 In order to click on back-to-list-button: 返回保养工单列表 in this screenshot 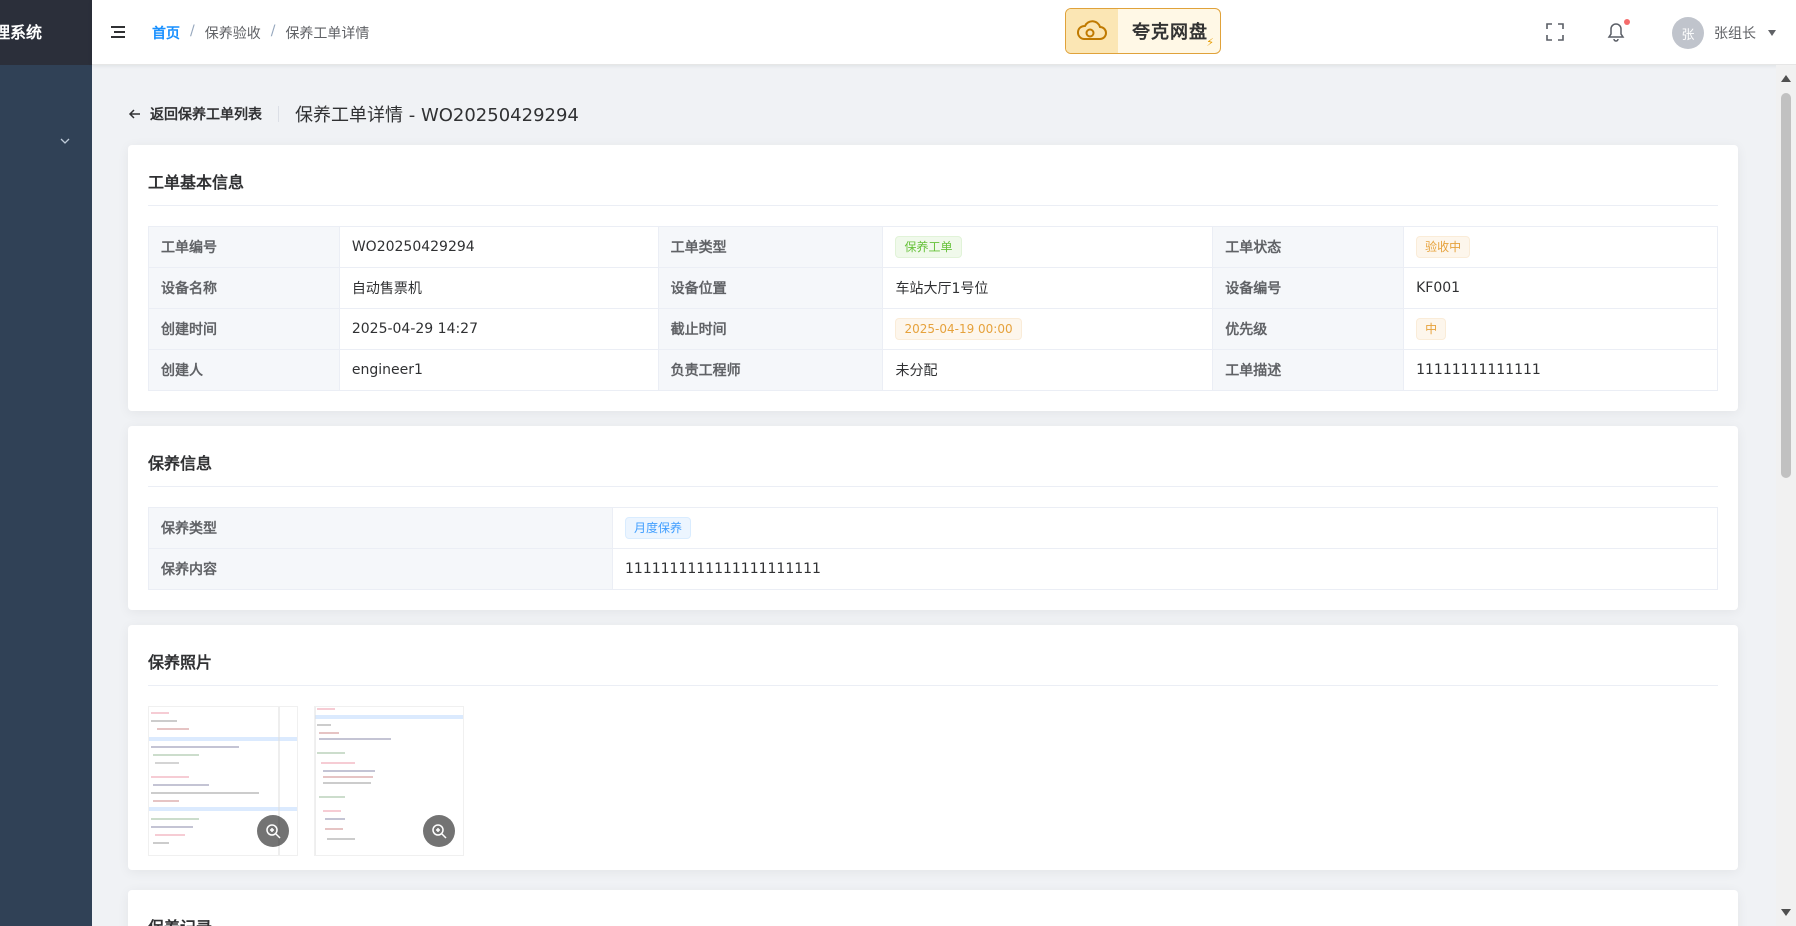, I will do `click(195, 114)`.